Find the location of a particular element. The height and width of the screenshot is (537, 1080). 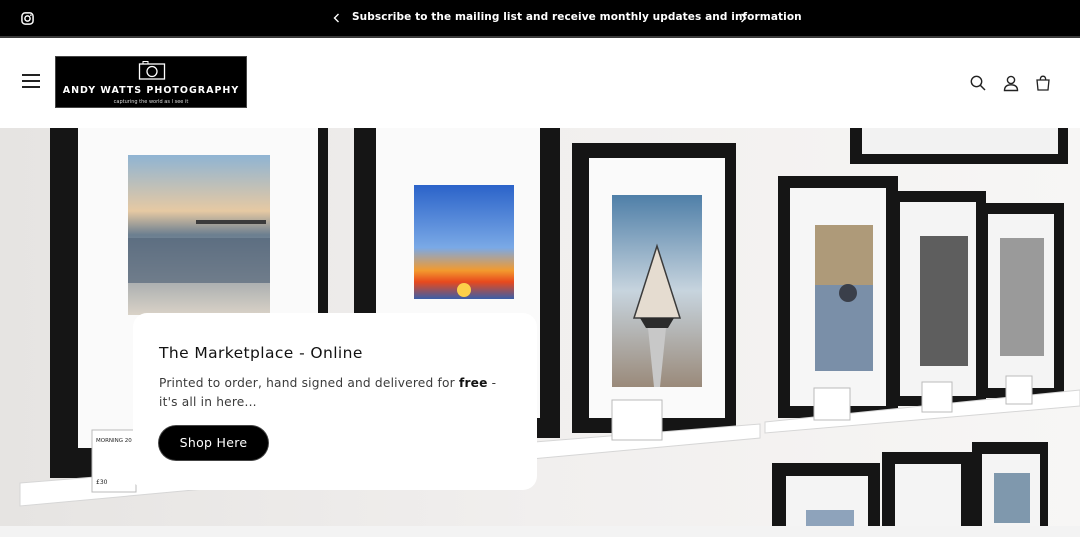

chevron-right-icon is located at coordinates (743, 18).